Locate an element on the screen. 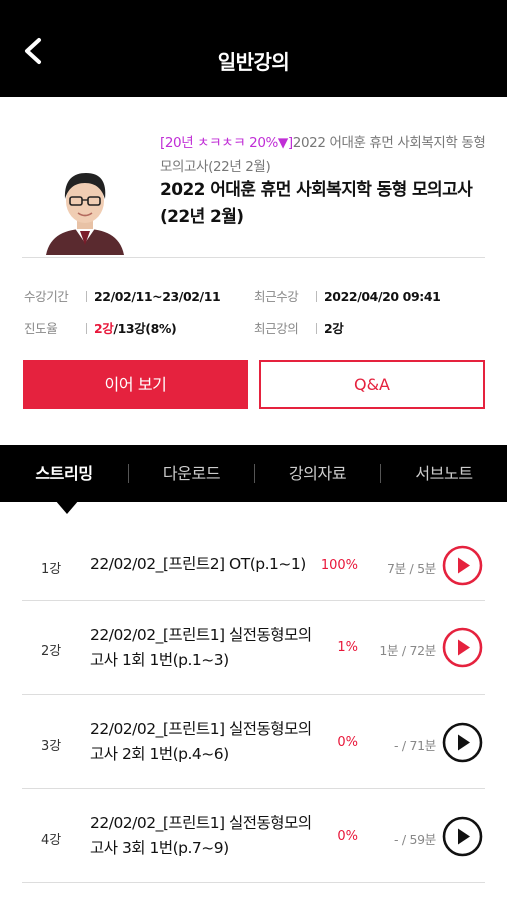 Image resolution: width=507 pixels, height=900 pixels. period-value: 22/02/11~23/02/11 is located at coordinates (157, 296).